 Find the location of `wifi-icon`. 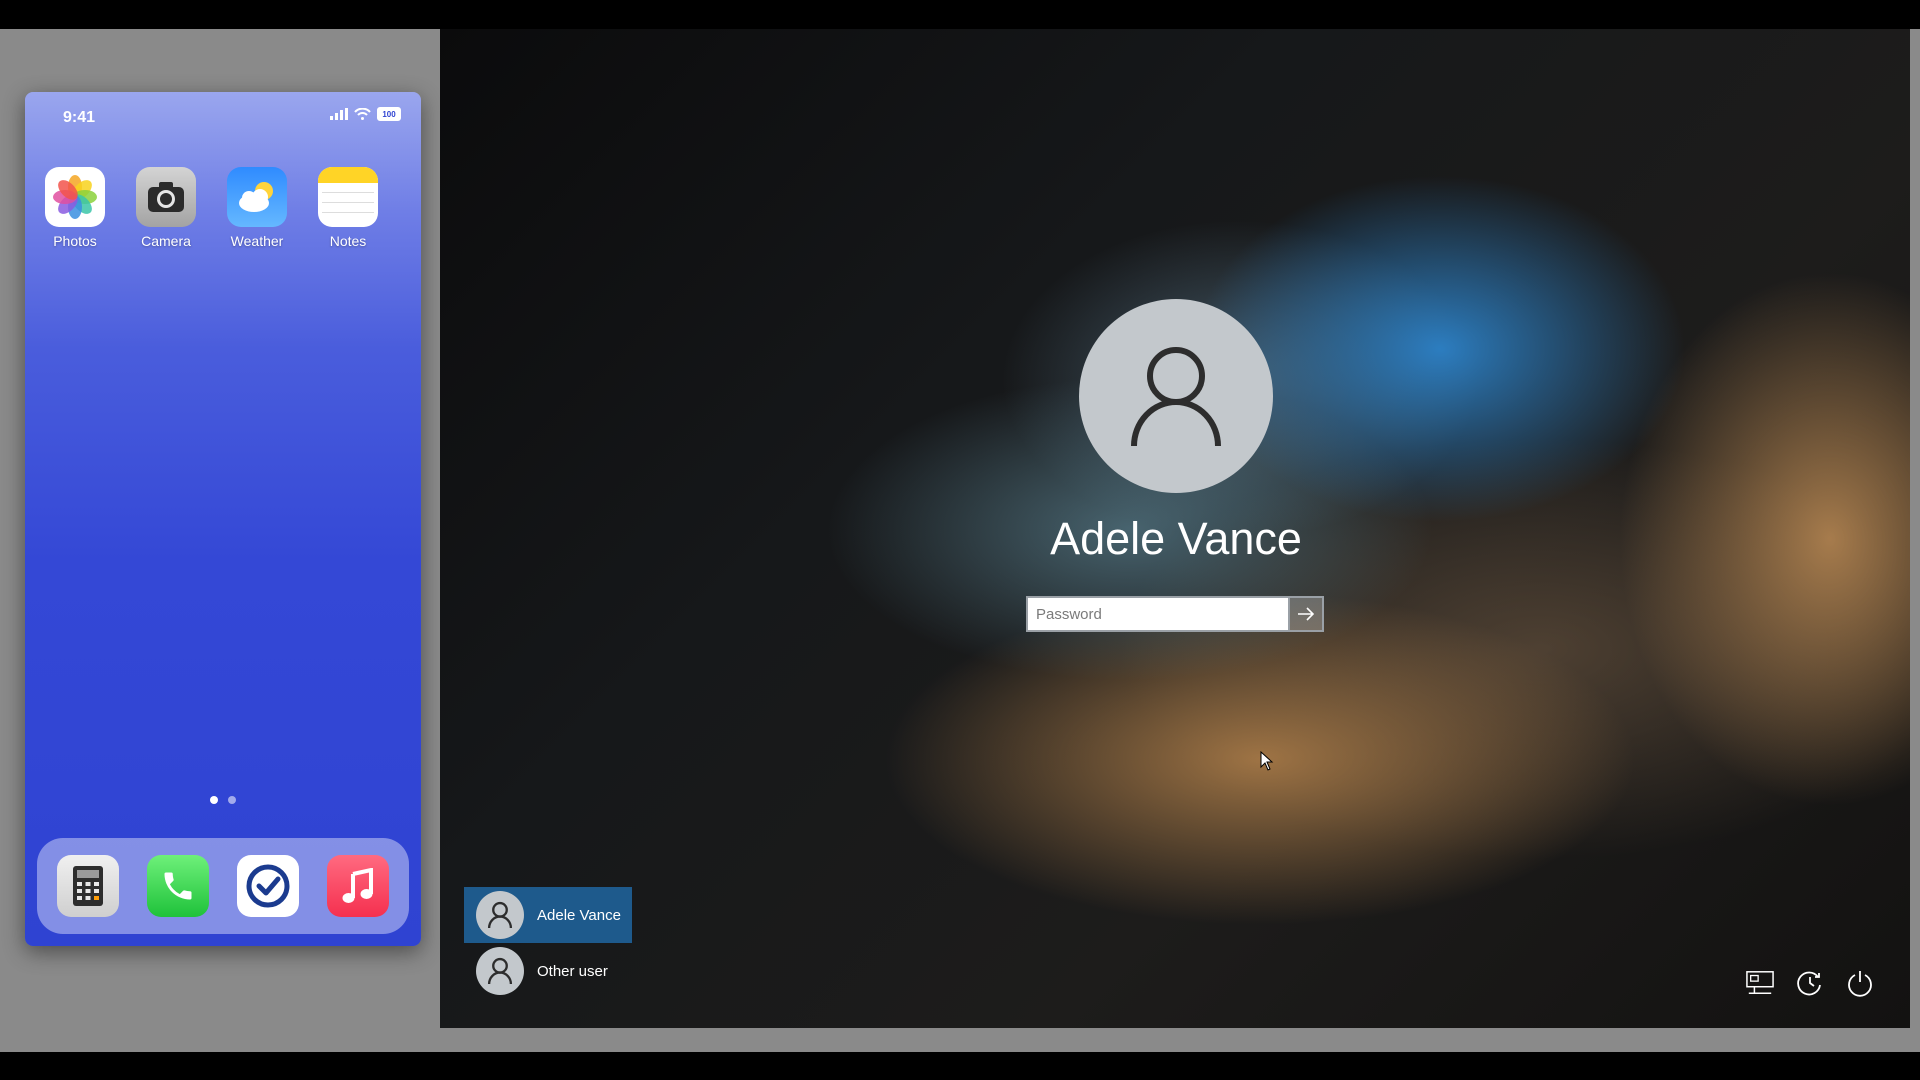

wifi-icon is located at coordinates (362, 114).